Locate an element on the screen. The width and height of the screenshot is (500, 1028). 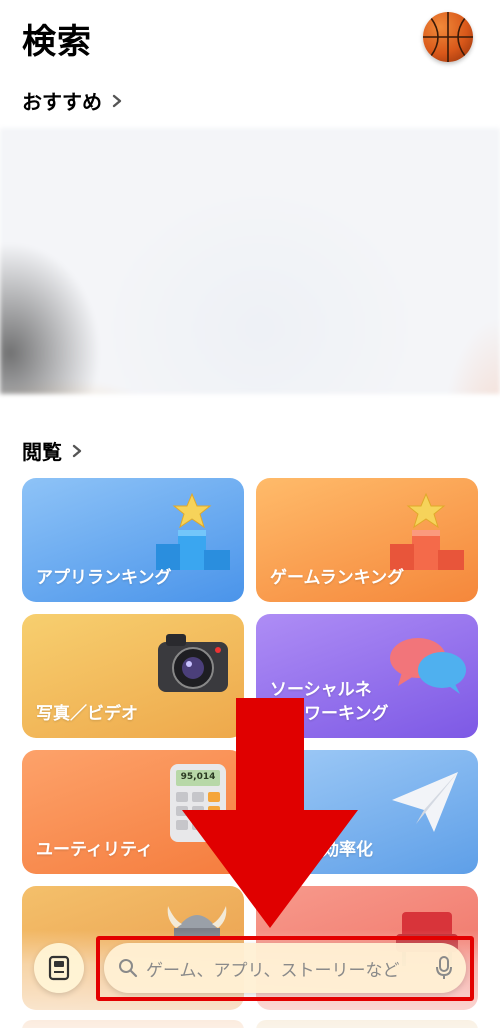
annotation-arrow is located at coordinates (270, 813).